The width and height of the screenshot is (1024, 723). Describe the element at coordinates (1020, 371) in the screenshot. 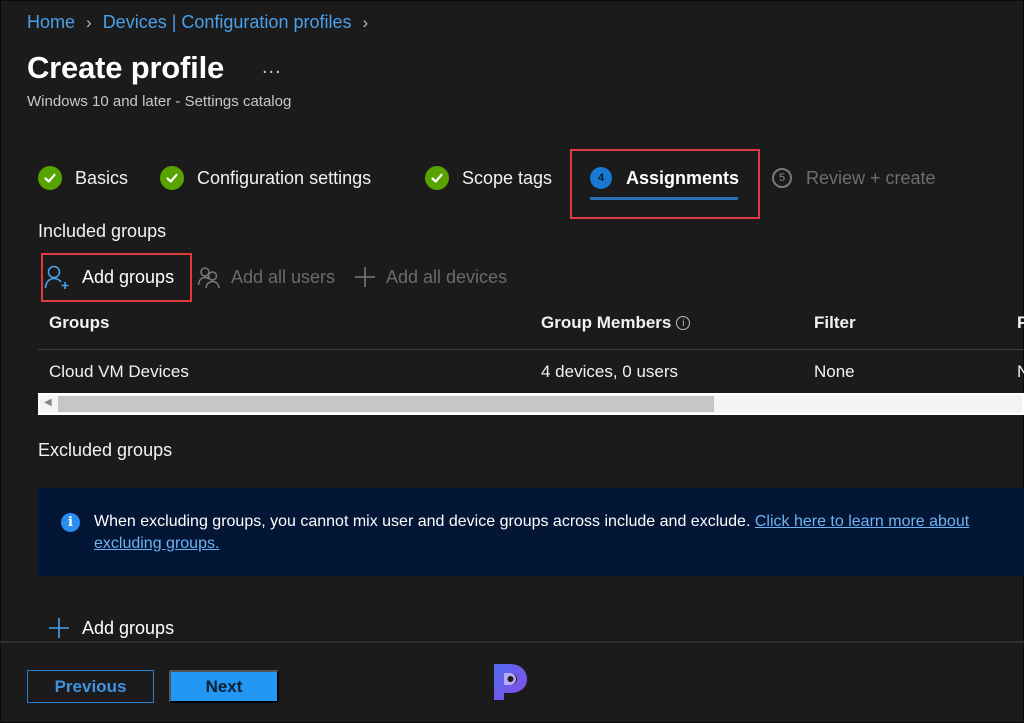

I see `cell-filter-mode: N` at that location.